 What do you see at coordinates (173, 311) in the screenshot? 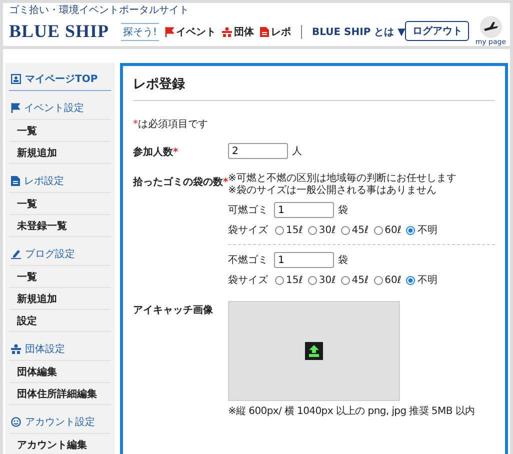
I see `field-label: アイキャッチ画像` at bounding box center [173, 311].